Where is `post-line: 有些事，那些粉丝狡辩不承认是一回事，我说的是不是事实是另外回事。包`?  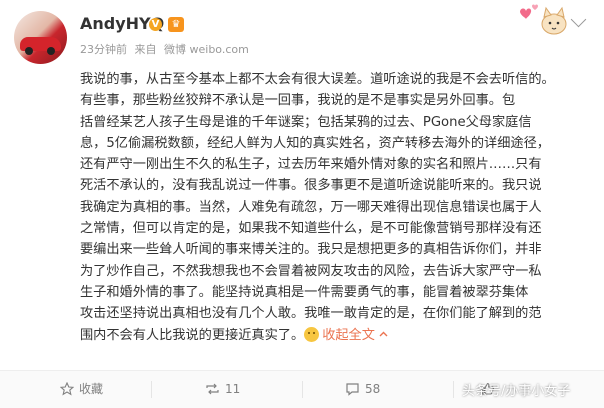 post-line: 有些事，那些粉丝狡辩不承认是一回事，我说的是不是事实是另外回事。包 is located at coordinates (298, 101).